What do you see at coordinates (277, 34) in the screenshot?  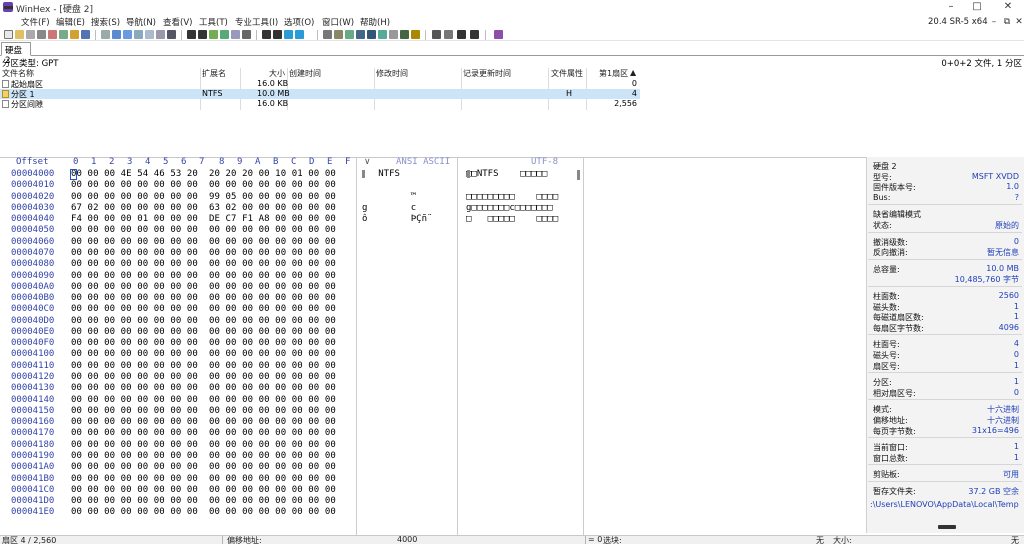 I see `goto-sector-icon` at bounding box center [277, 34].